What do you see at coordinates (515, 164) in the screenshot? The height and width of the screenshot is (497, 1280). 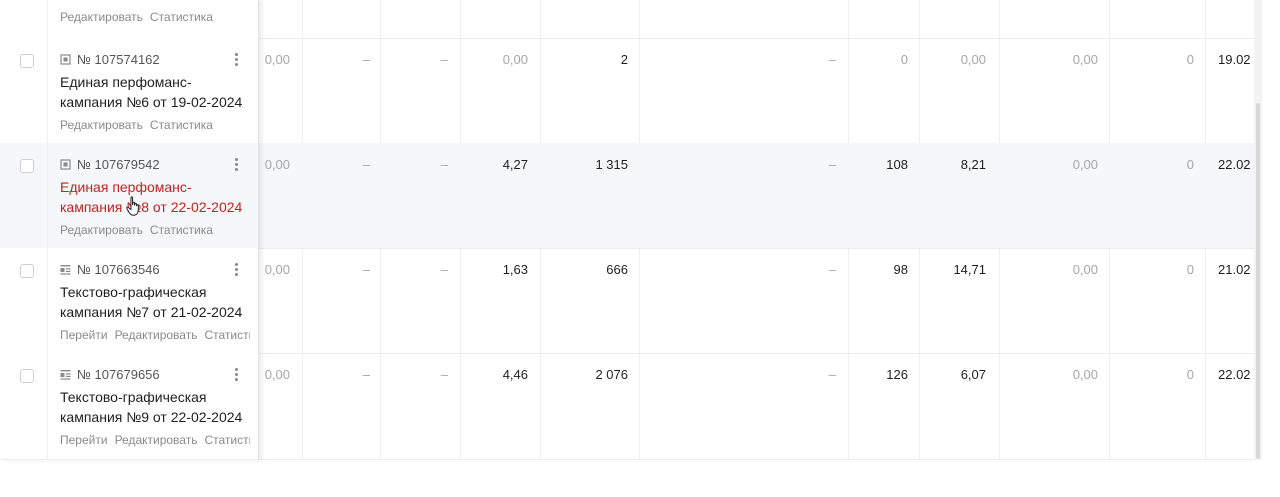 I see `cell-value: 4,27` at bounding box center [515, 164].